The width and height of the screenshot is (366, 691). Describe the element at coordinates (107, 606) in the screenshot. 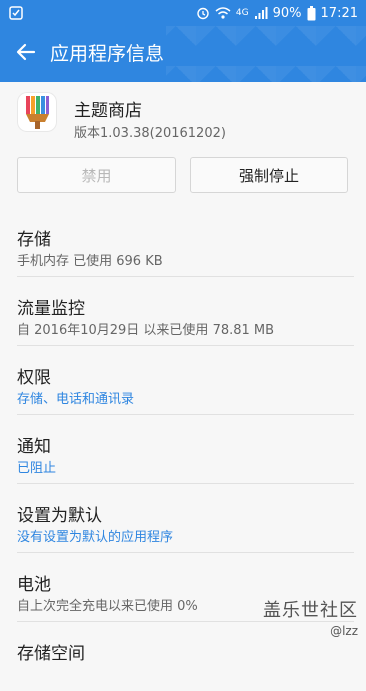

I see `row-subtitle: 自上次完全充电以来已使用 0%` at that location.